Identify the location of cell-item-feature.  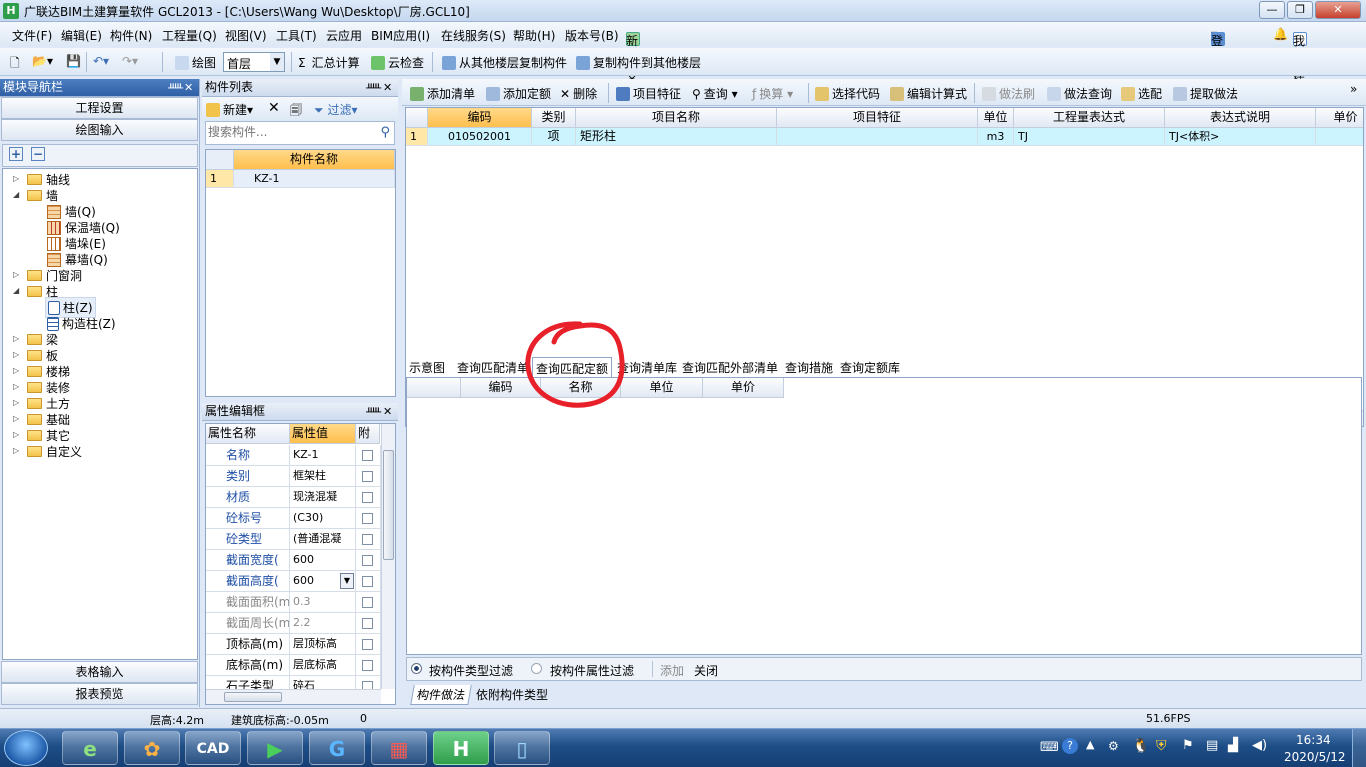
(877, 137).